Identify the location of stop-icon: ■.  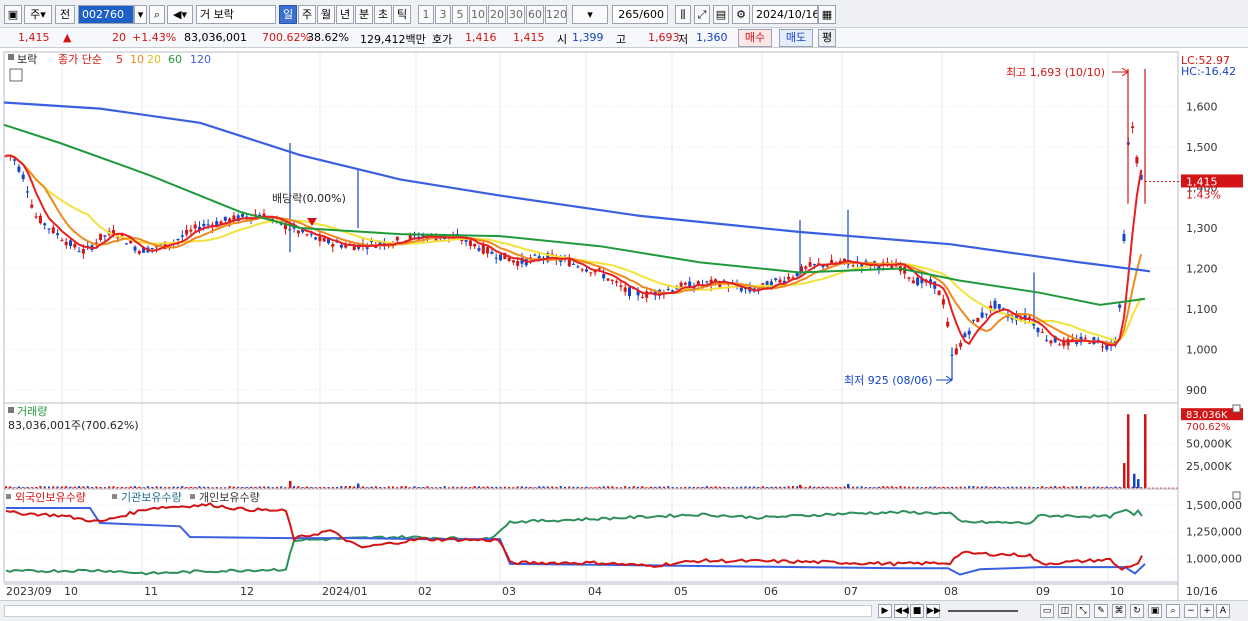
(917, 611).